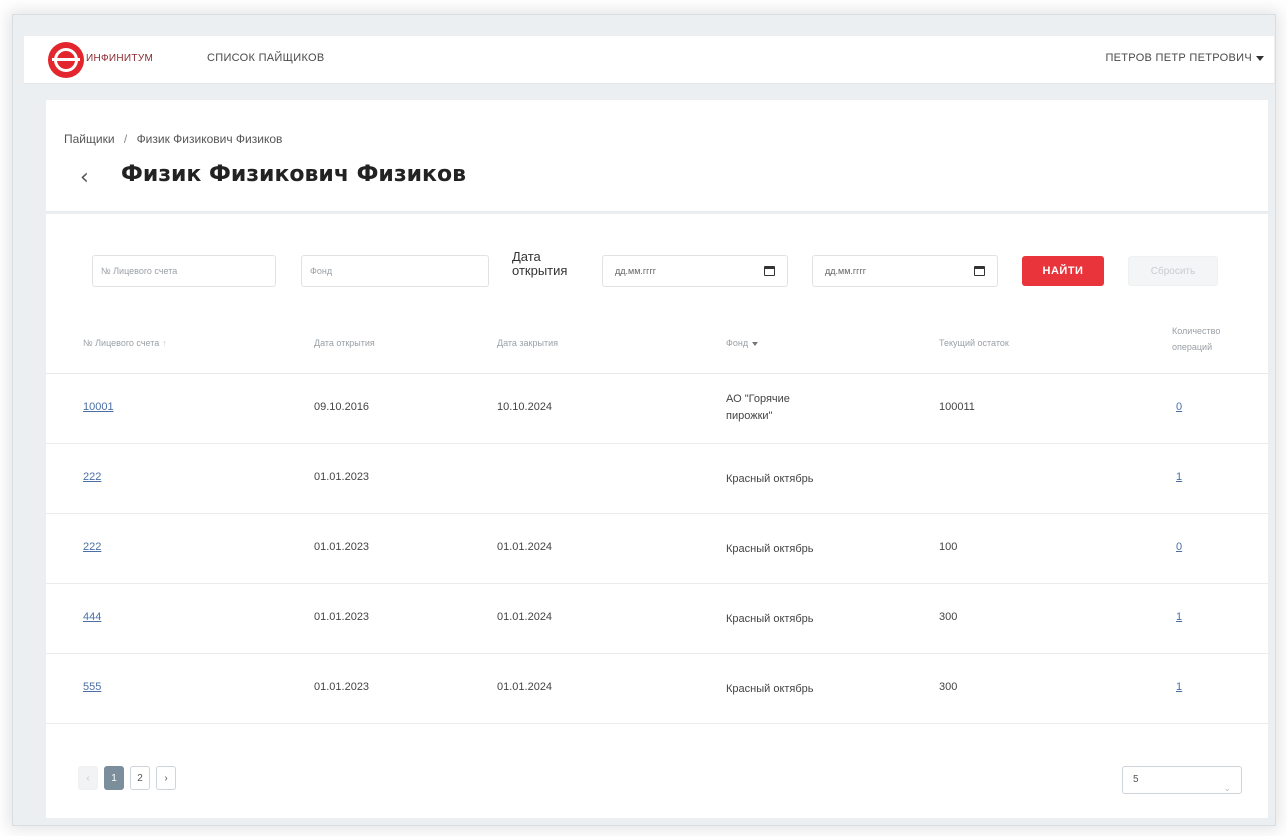 This screenshot has height=836, width=1287. What do you see at coordinates (184, 271) in the screenshot?
I see `account-number-input` at bounding box center [184, 271].